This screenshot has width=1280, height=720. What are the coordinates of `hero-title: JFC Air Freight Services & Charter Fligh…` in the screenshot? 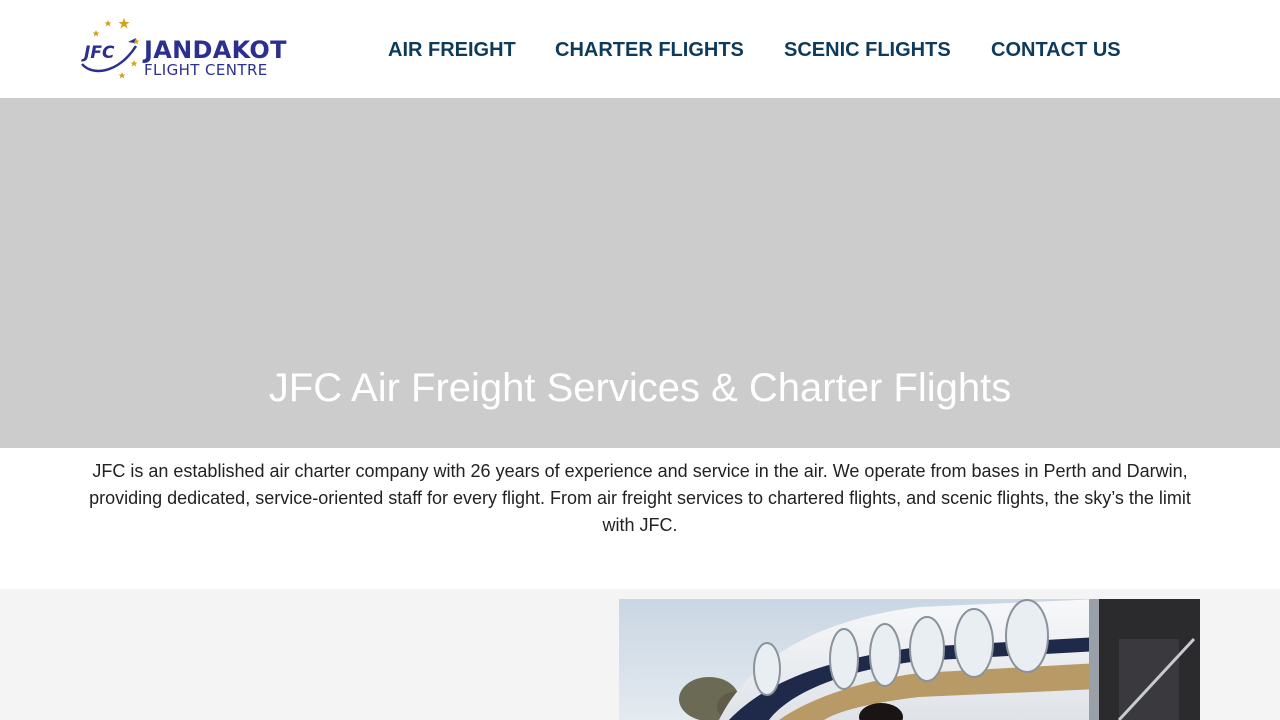 It's located at (640, 388).